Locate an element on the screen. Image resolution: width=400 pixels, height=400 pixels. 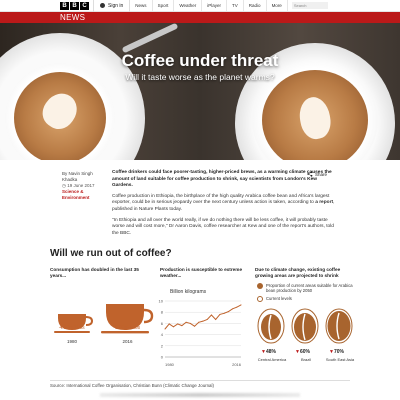
y-tick-label: 2 is located at coordinates (162, 345).